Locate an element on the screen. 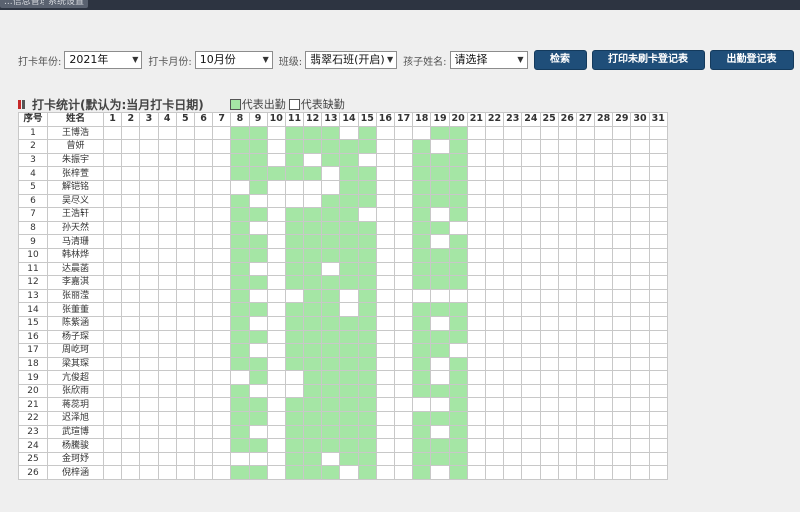 The height and width of the screenshot is (512, 800). table-row: 17 周屹珂 is located at coordinates (343, 350).